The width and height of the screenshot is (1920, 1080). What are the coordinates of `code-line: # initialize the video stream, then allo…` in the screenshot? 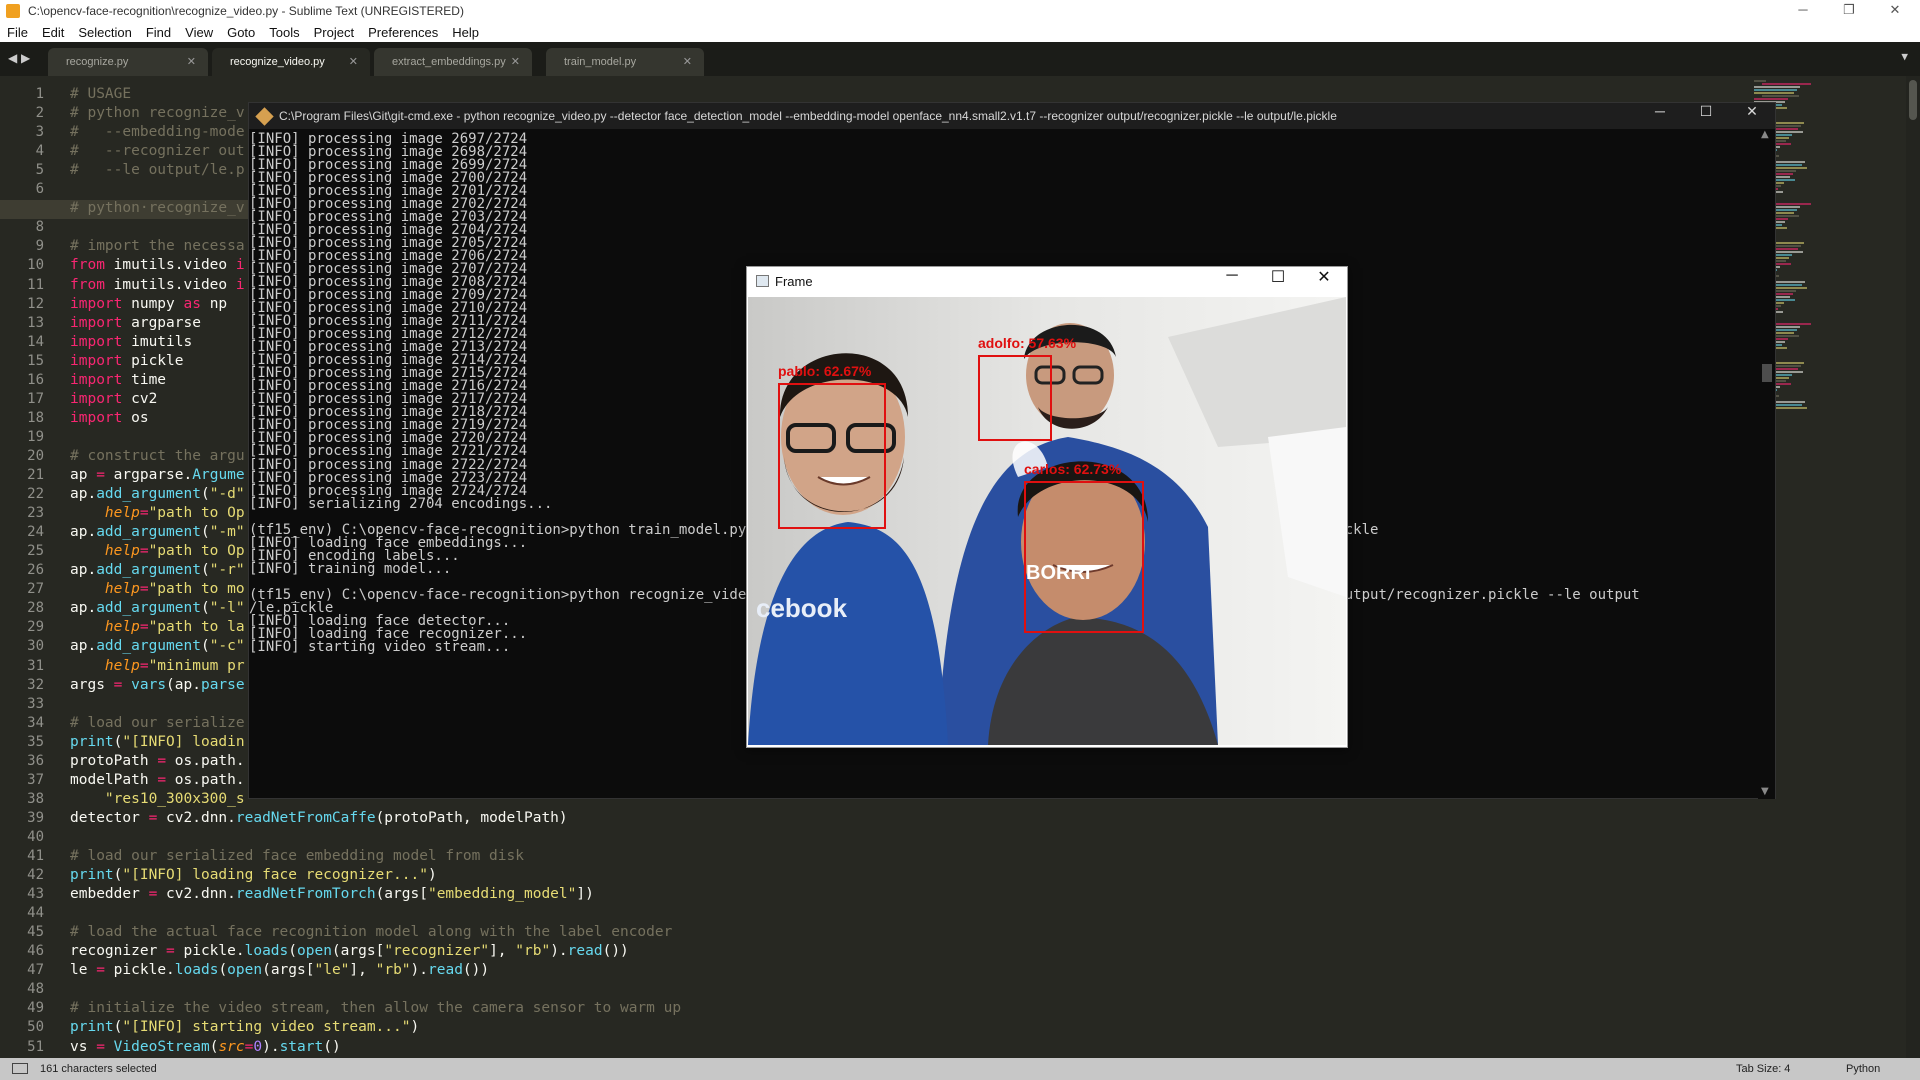 It's located at (375, 1008).